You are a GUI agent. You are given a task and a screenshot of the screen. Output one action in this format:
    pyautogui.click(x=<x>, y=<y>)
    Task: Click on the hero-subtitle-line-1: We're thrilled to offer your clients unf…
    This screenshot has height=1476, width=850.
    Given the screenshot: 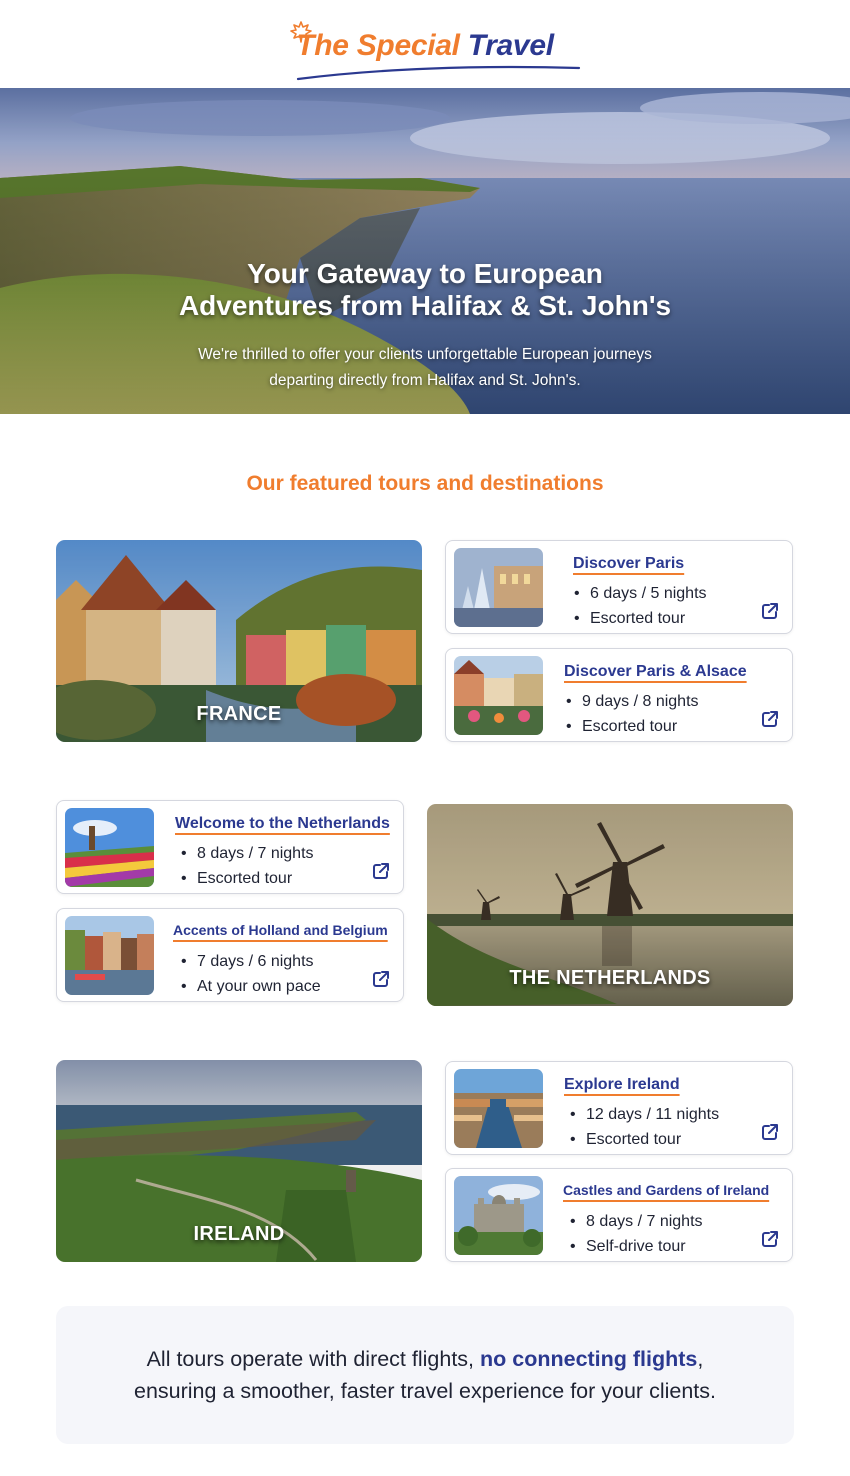 What is the action you would take?
    pyautogui.click(x=425, y=354)
    